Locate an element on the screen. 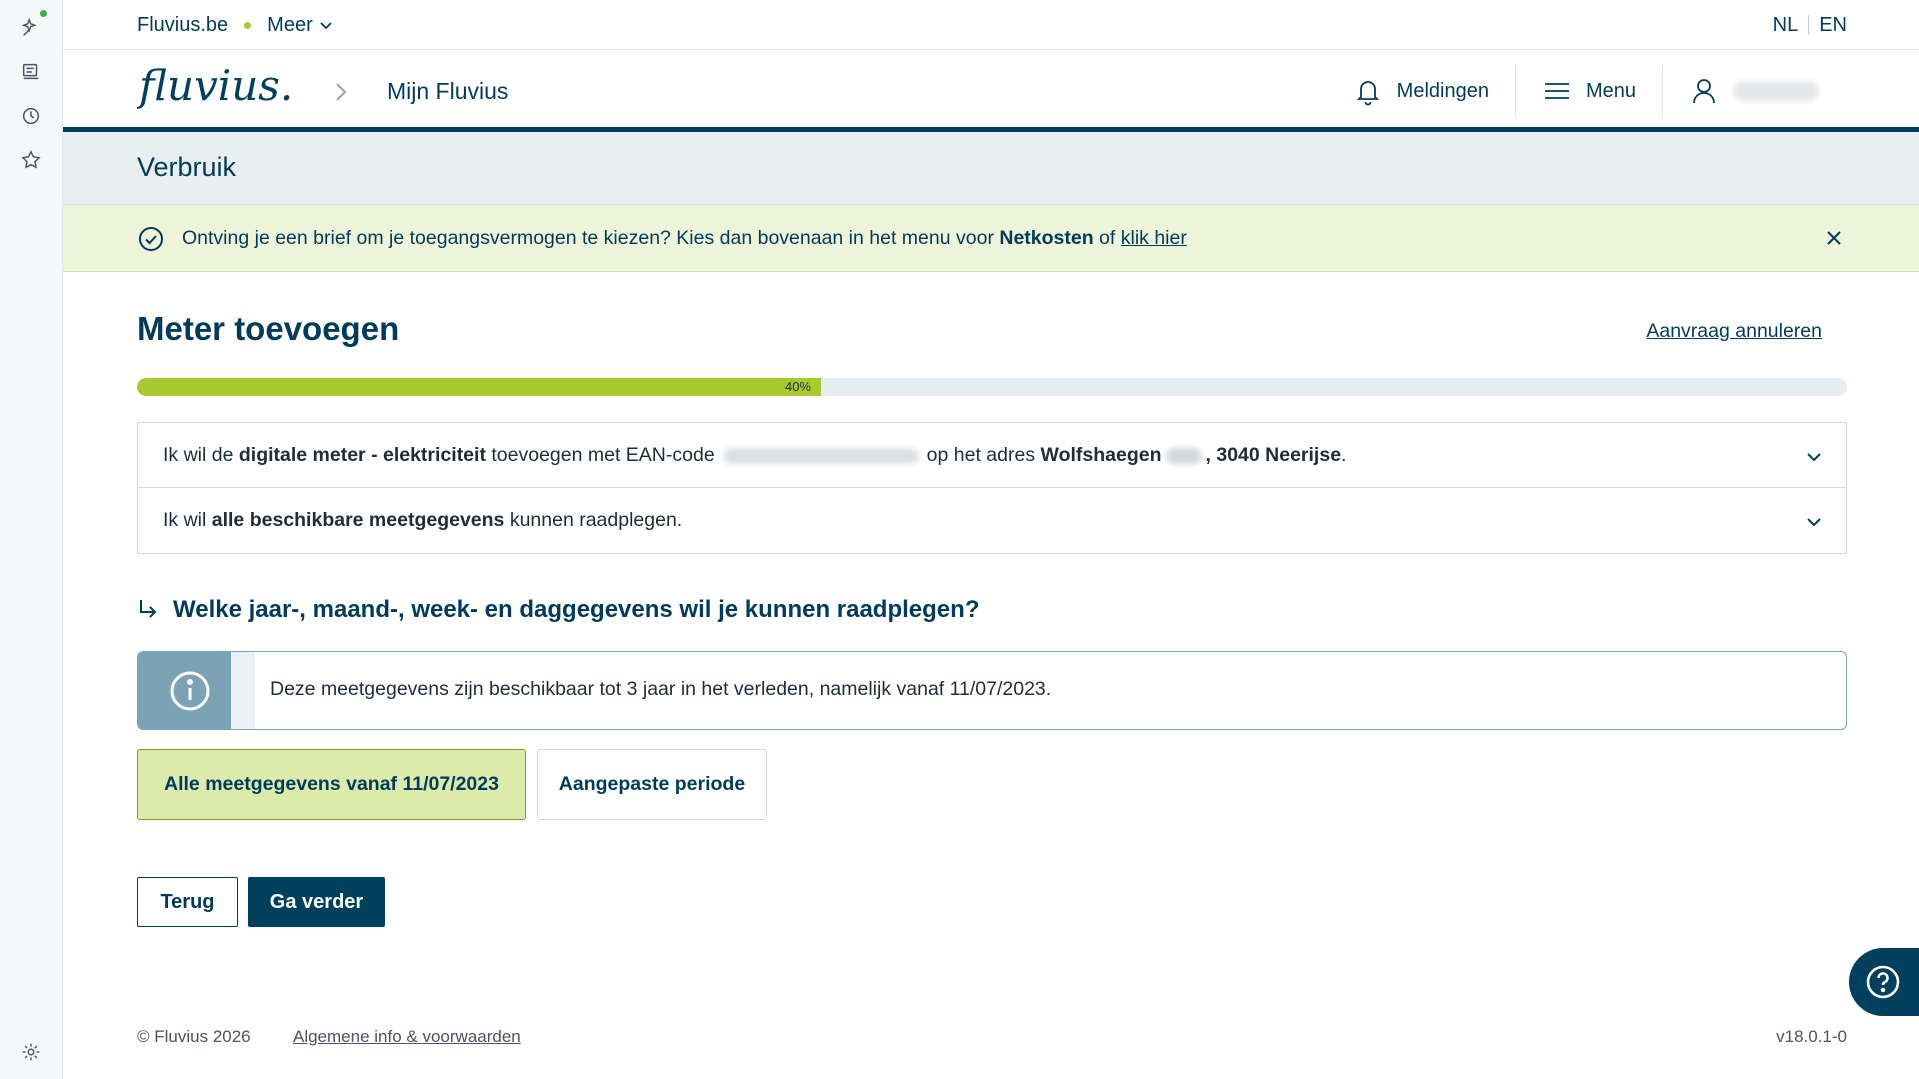 This screenshot has width=1919, height=1079. wizard-title: Meter toevoegen is located at coordinates (268, 328).